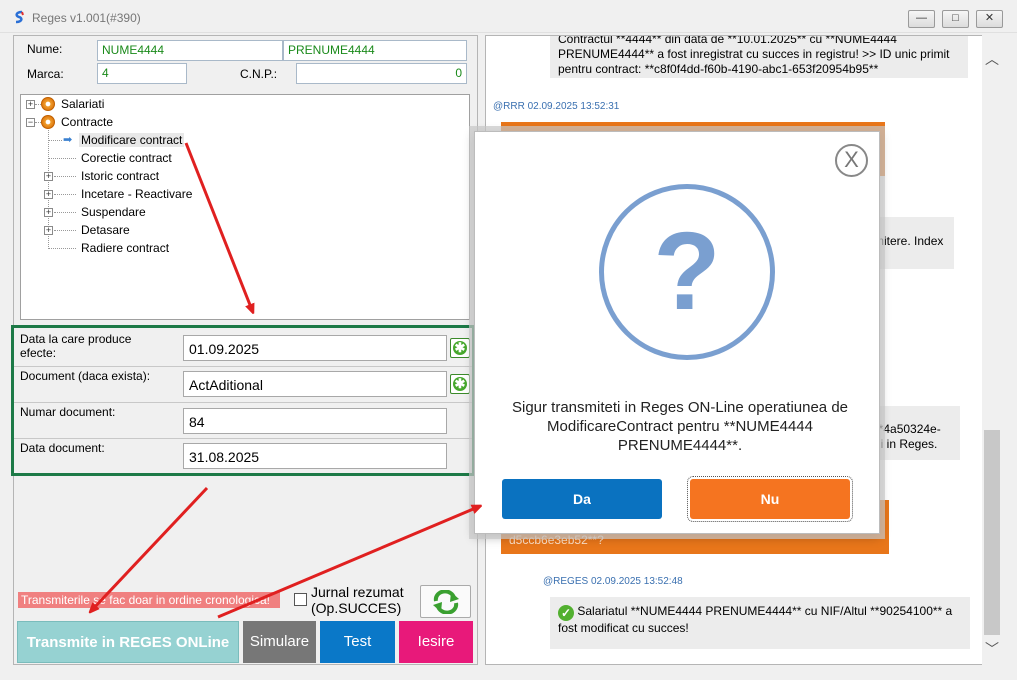 The width and height of the screenshot is (1017, 680). I want to click on log-scrollbar: ︿ ﹀, so click(992, 350).